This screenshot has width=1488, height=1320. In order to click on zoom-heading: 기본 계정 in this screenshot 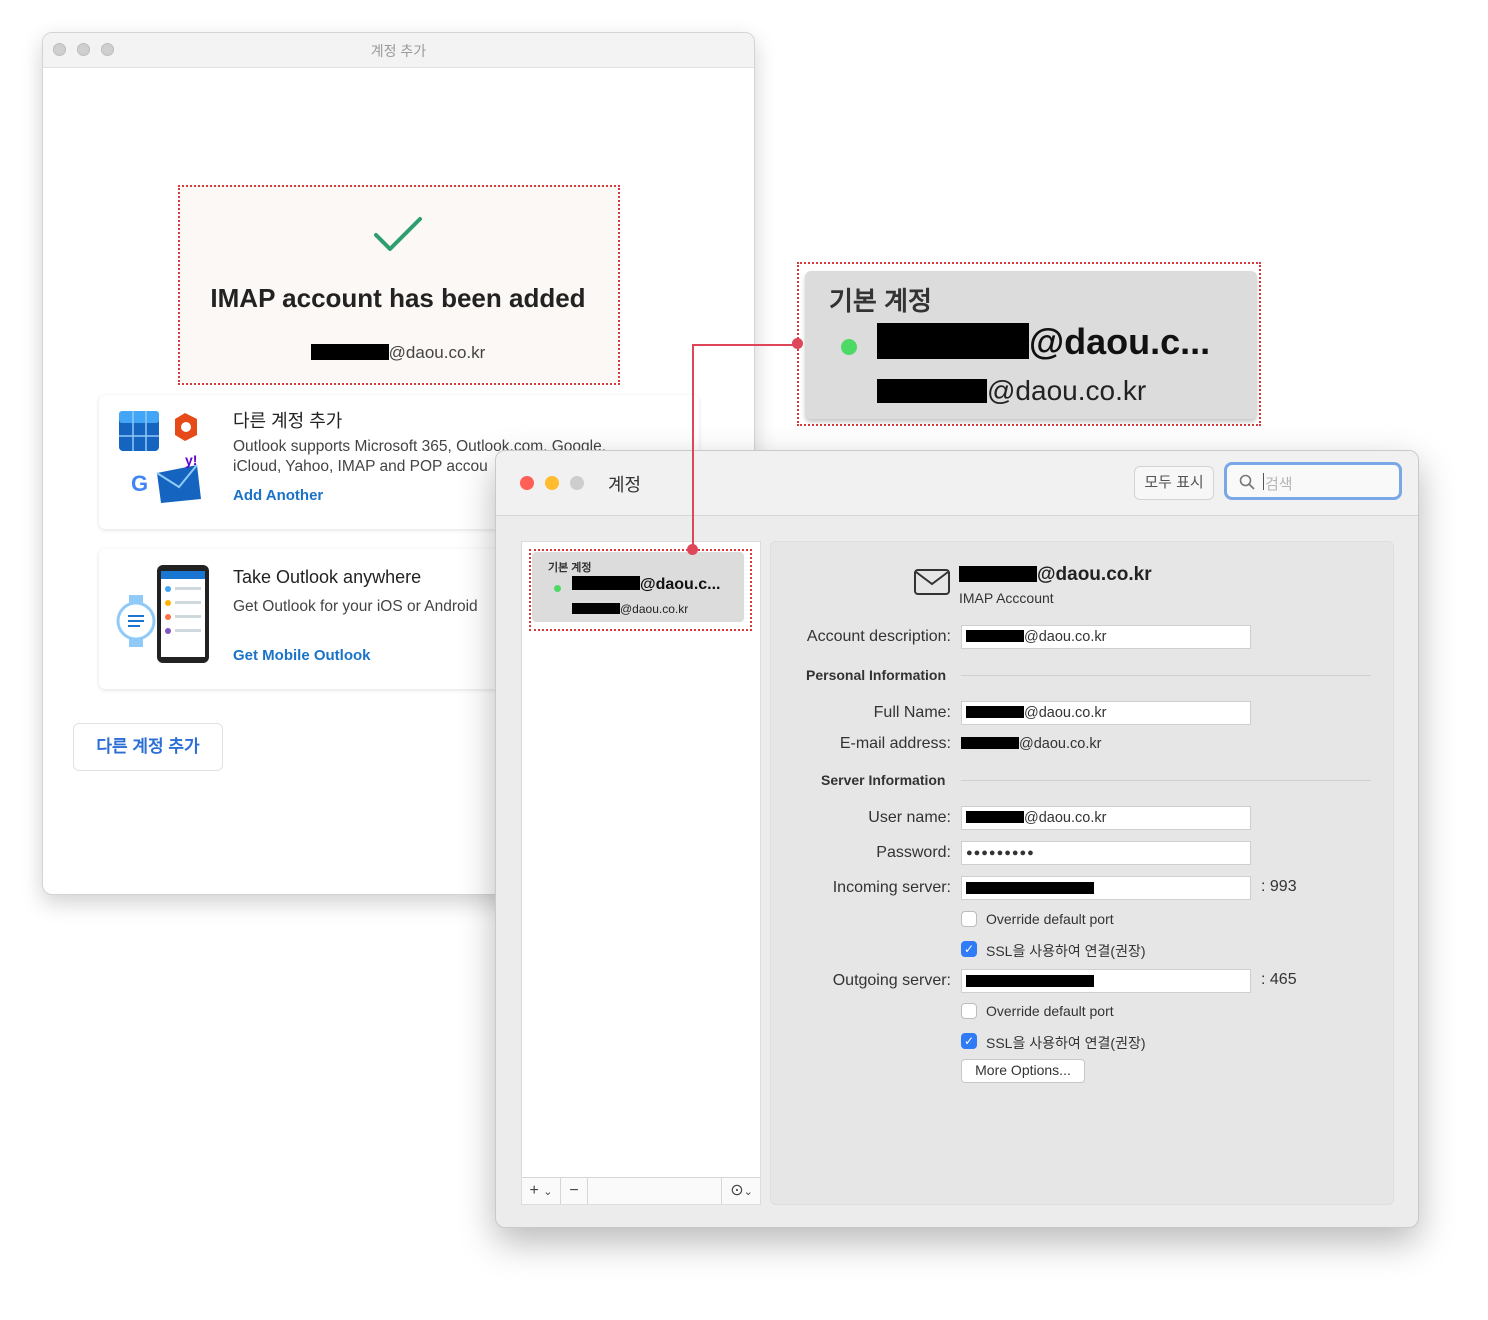, I will do `click(880, 301)`.